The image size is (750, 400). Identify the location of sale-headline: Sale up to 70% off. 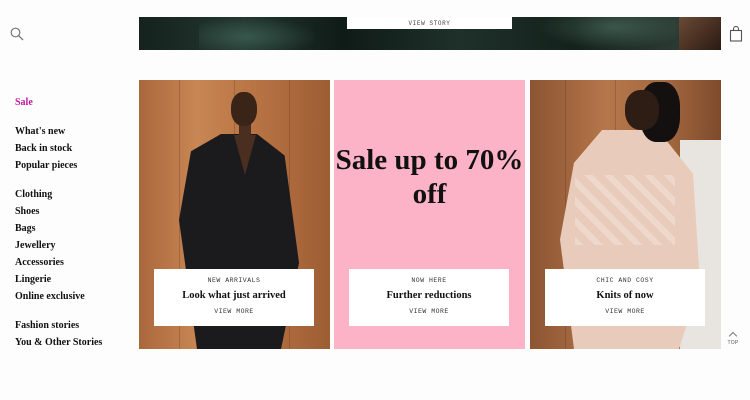
(429, 177).